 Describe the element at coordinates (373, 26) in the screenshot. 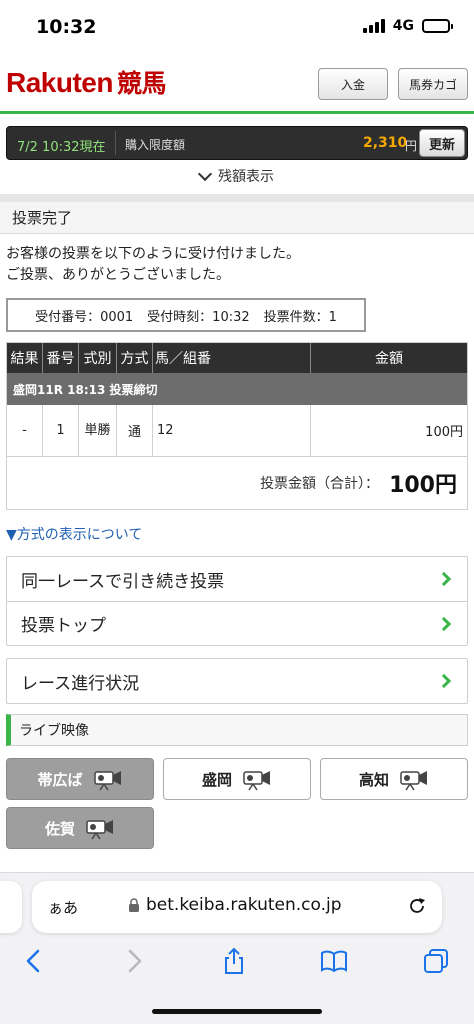

I see `signal-icon` at that location.